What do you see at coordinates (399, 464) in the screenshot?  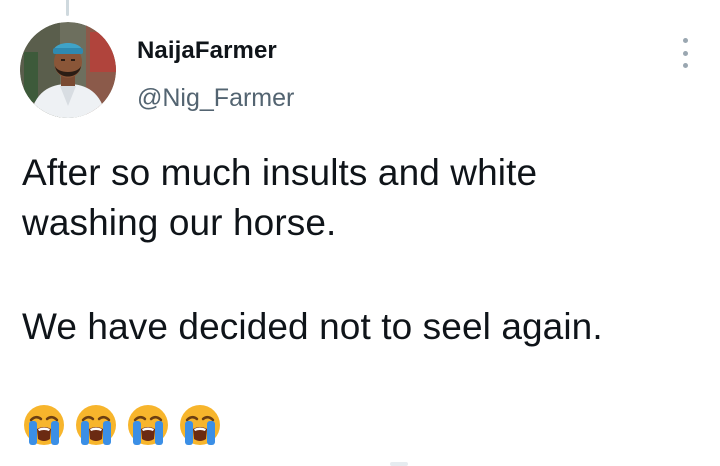 I see `scroll-hint` at bounding box center [399, 464].